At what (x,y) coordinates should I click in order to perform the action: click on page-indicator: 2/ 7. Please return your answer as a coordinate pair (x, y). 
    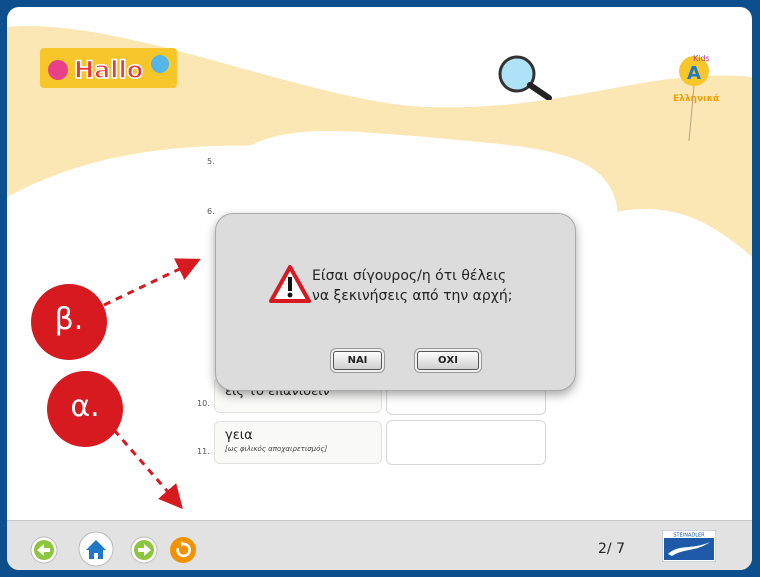
    Looking at the image, I should click on (611, 549).